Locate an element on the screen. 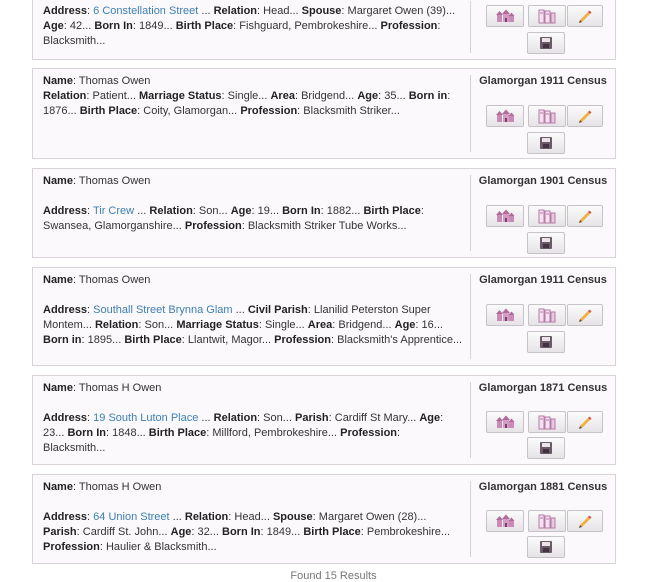 This screenshot has width=667, height=582. field-label: Birth Place is located at coordinates (108, 111).